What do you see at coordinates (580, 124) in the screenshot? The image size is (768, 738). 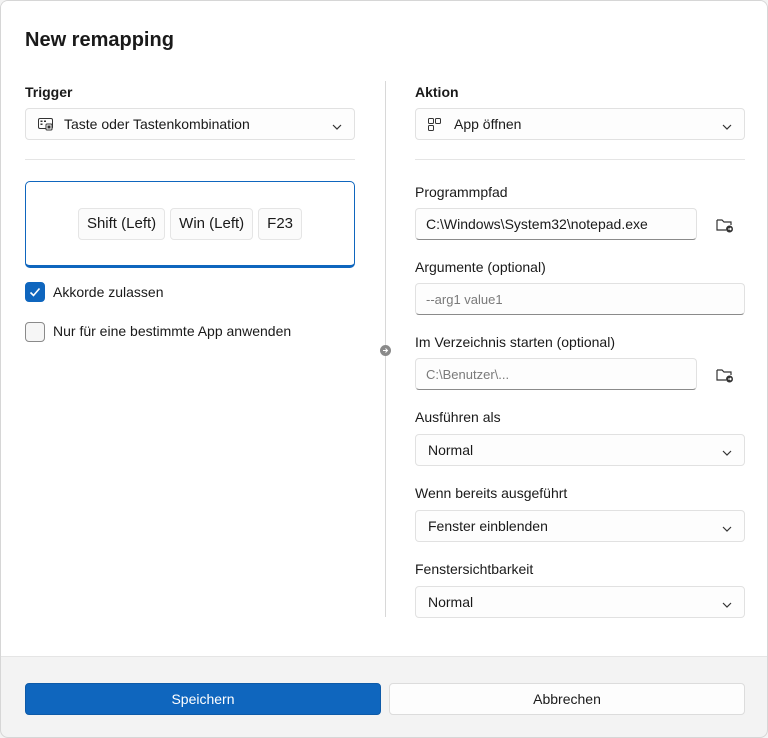 I see `action-type-select: App öffnen` at bounding box center [580, 124].